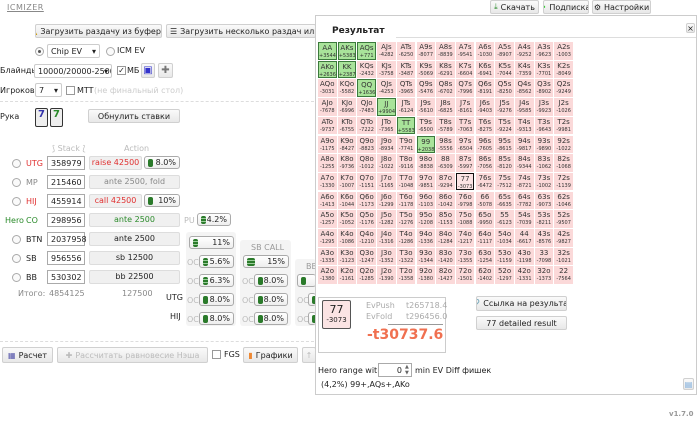  Describe the element at coordinates (366, 144) in the screenshot. I see `hand-cell: Q9o -8823` at that location.